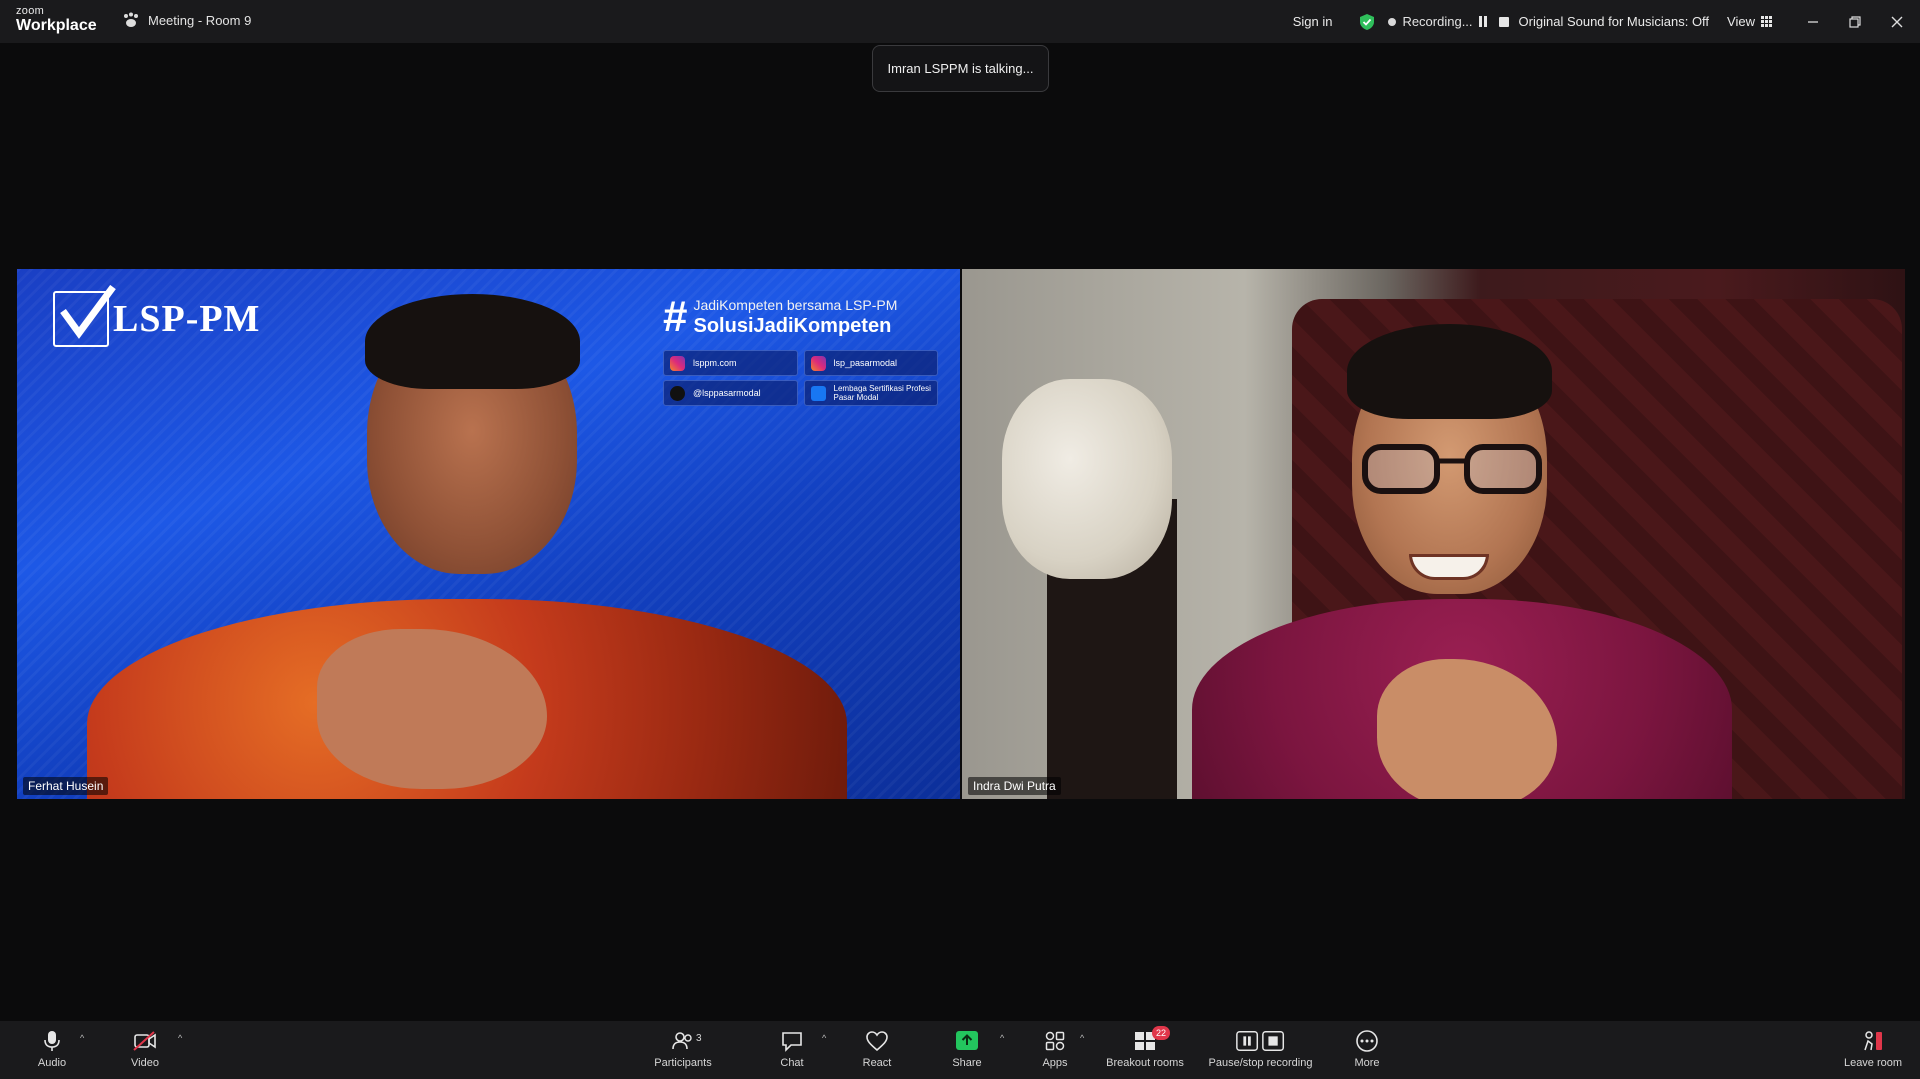  I want to click on video-button: Video, so click(145, 1049).